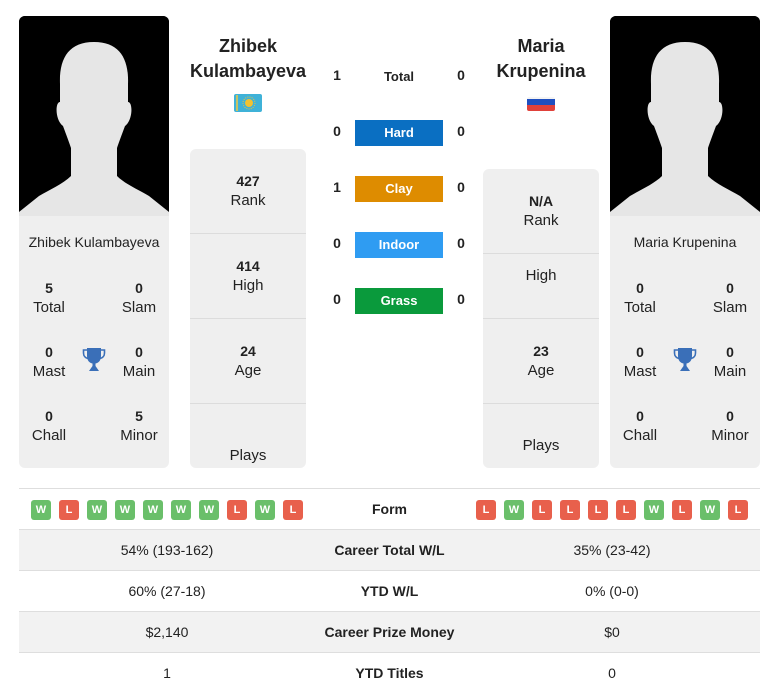  I want to click on row-right-value: $0, so click(612, 632).